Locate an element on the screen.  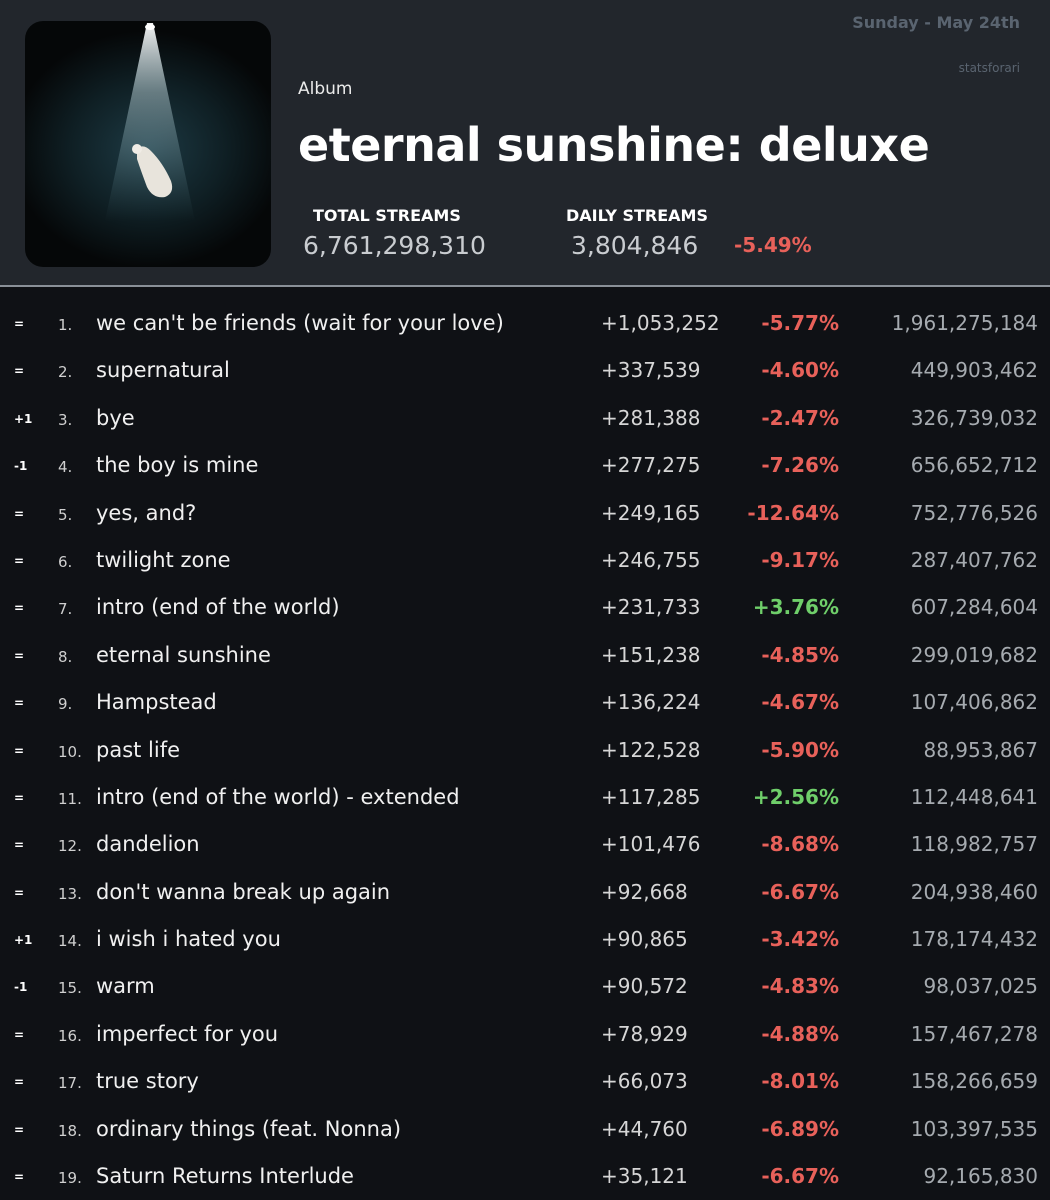
table-row: = 2. supernatural +337,539 -4.60% 449,903,462 is located at coordinates (525, 370).